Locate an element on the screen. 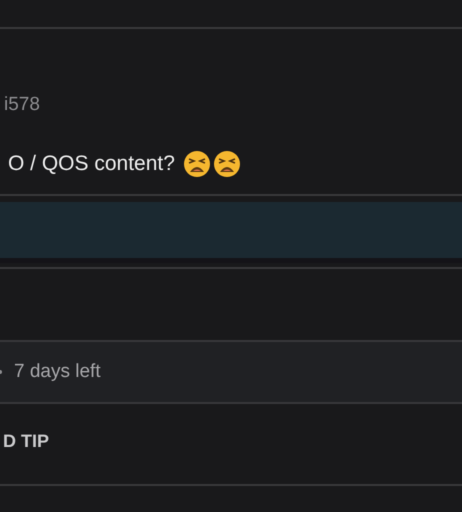  comment-text: O / QOS content? is located at coordinates (91, 164).